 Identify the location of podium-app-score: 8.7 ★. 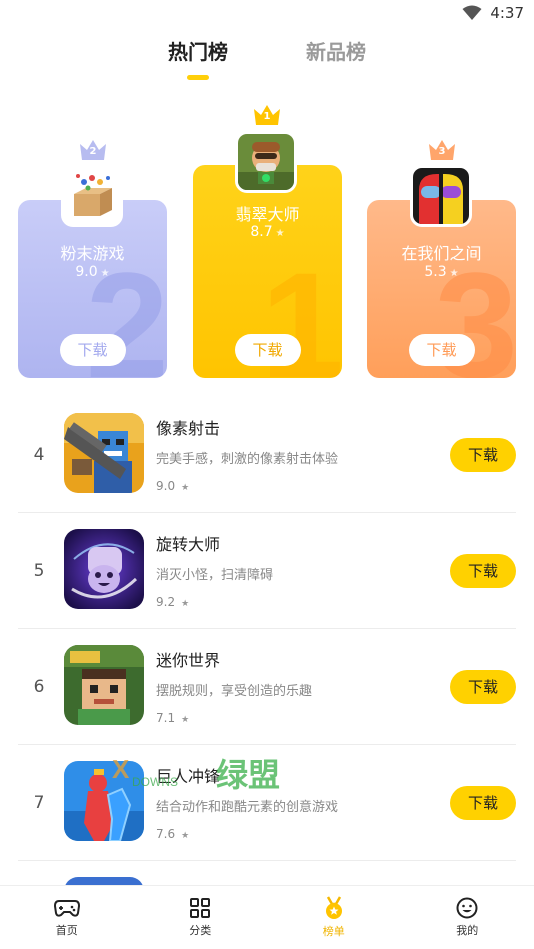
(267, 232).